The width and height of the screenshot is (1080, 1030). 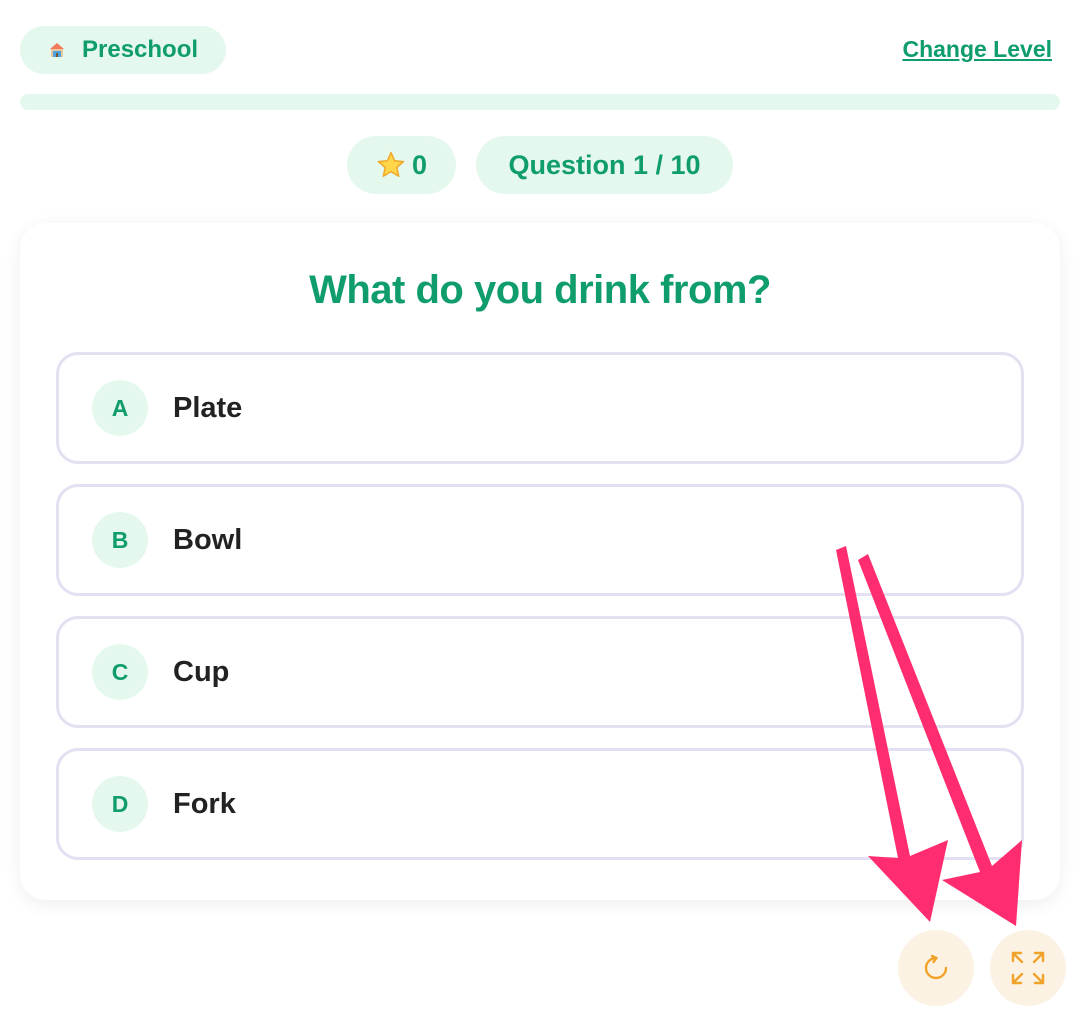 I want to click on option-text: Cup, so click(x=201, y=671).